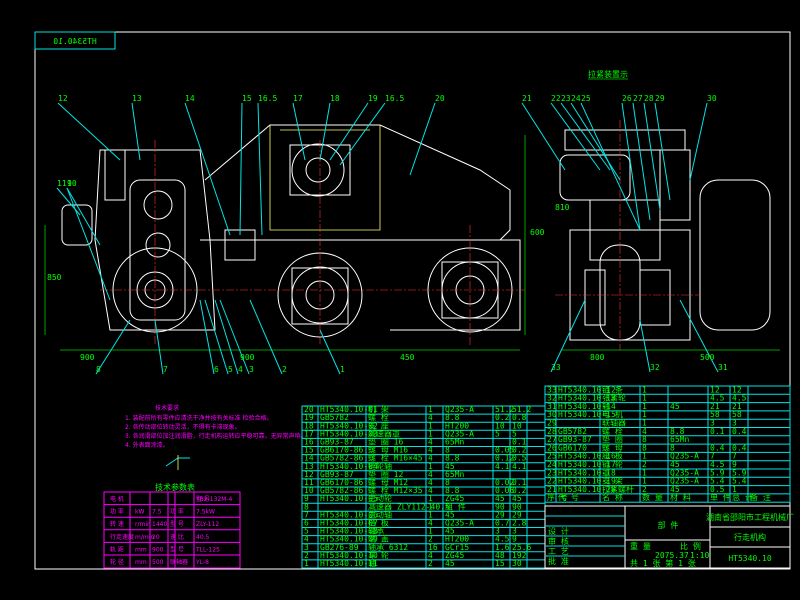 The image size is (800, 600). I want to click on callout-label: 1, so click(342, 369).